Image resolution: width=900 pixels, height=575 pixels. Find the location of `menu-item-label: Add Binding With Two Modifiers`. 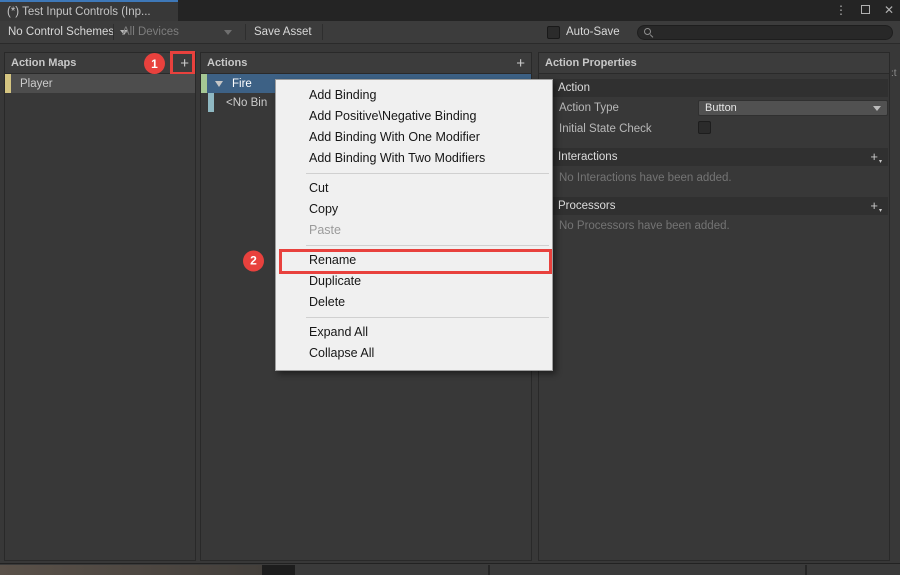

menu-item-label: Add Binding With Two Modifiers is located at coordinates (397, 158).